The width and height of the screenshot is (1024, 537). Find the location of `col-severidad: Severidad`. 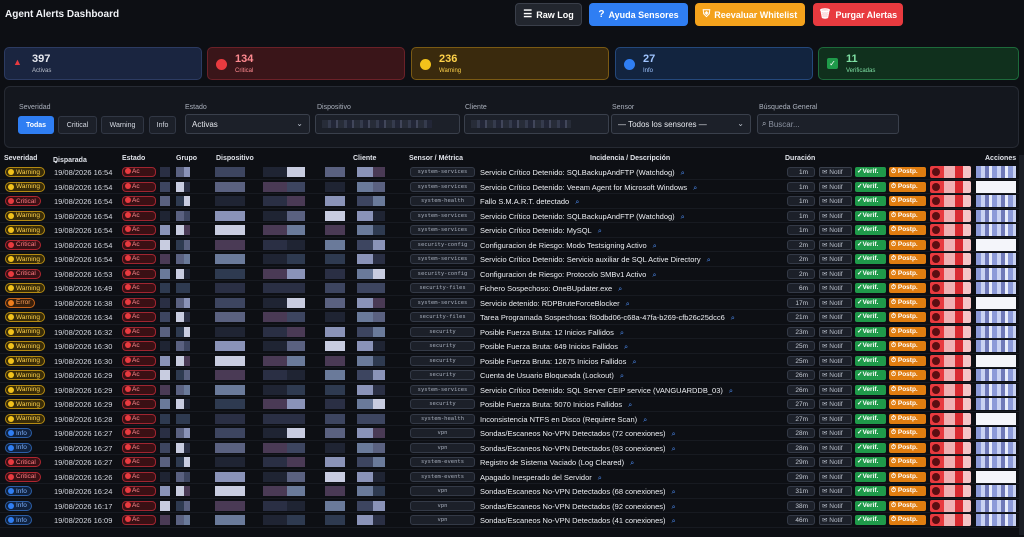

col-severidad: Severidad is located at coordinates (20, 158).